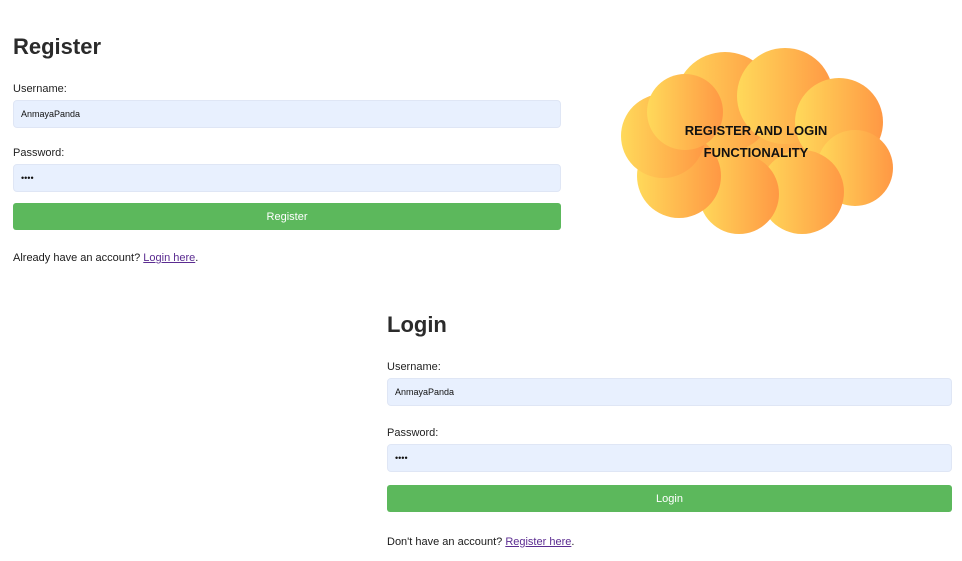 Image resolution: width=962 pixels, height=561 pixels. What do you see at coordinates (169, 258) in the screenshot?
I see `login-here-link: Login here` at bounding box center [169, 258].